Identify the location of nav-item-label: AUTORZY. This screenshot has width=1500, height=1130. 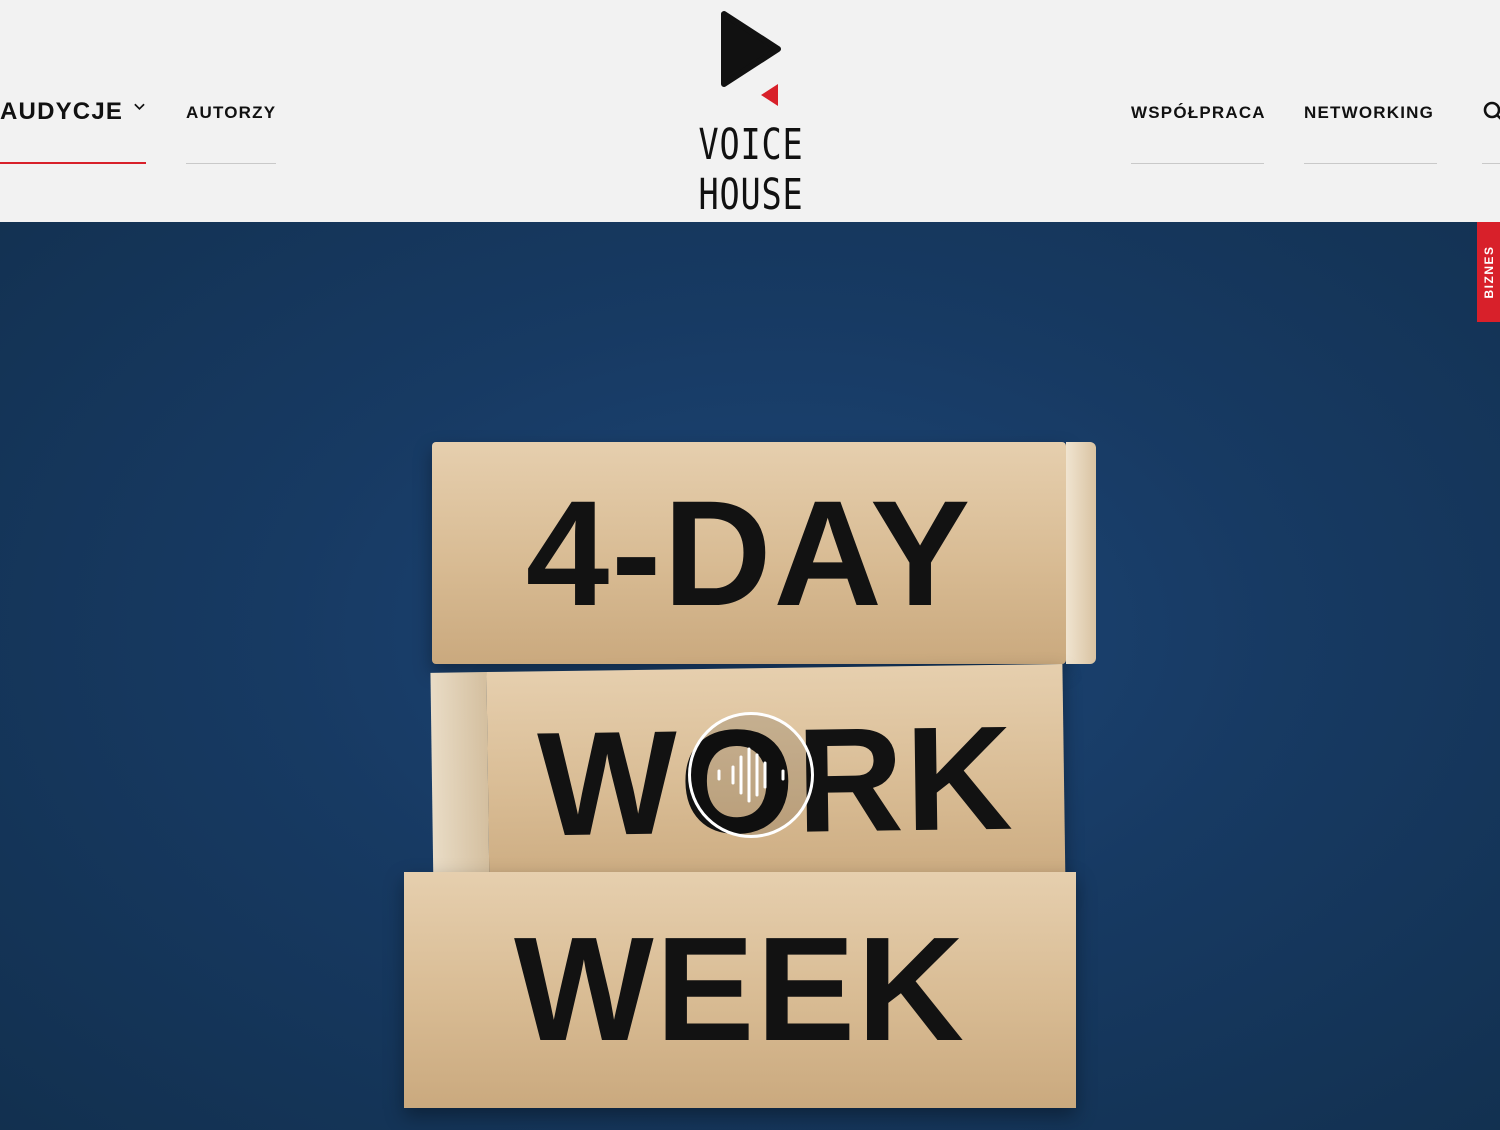
(231, 112).